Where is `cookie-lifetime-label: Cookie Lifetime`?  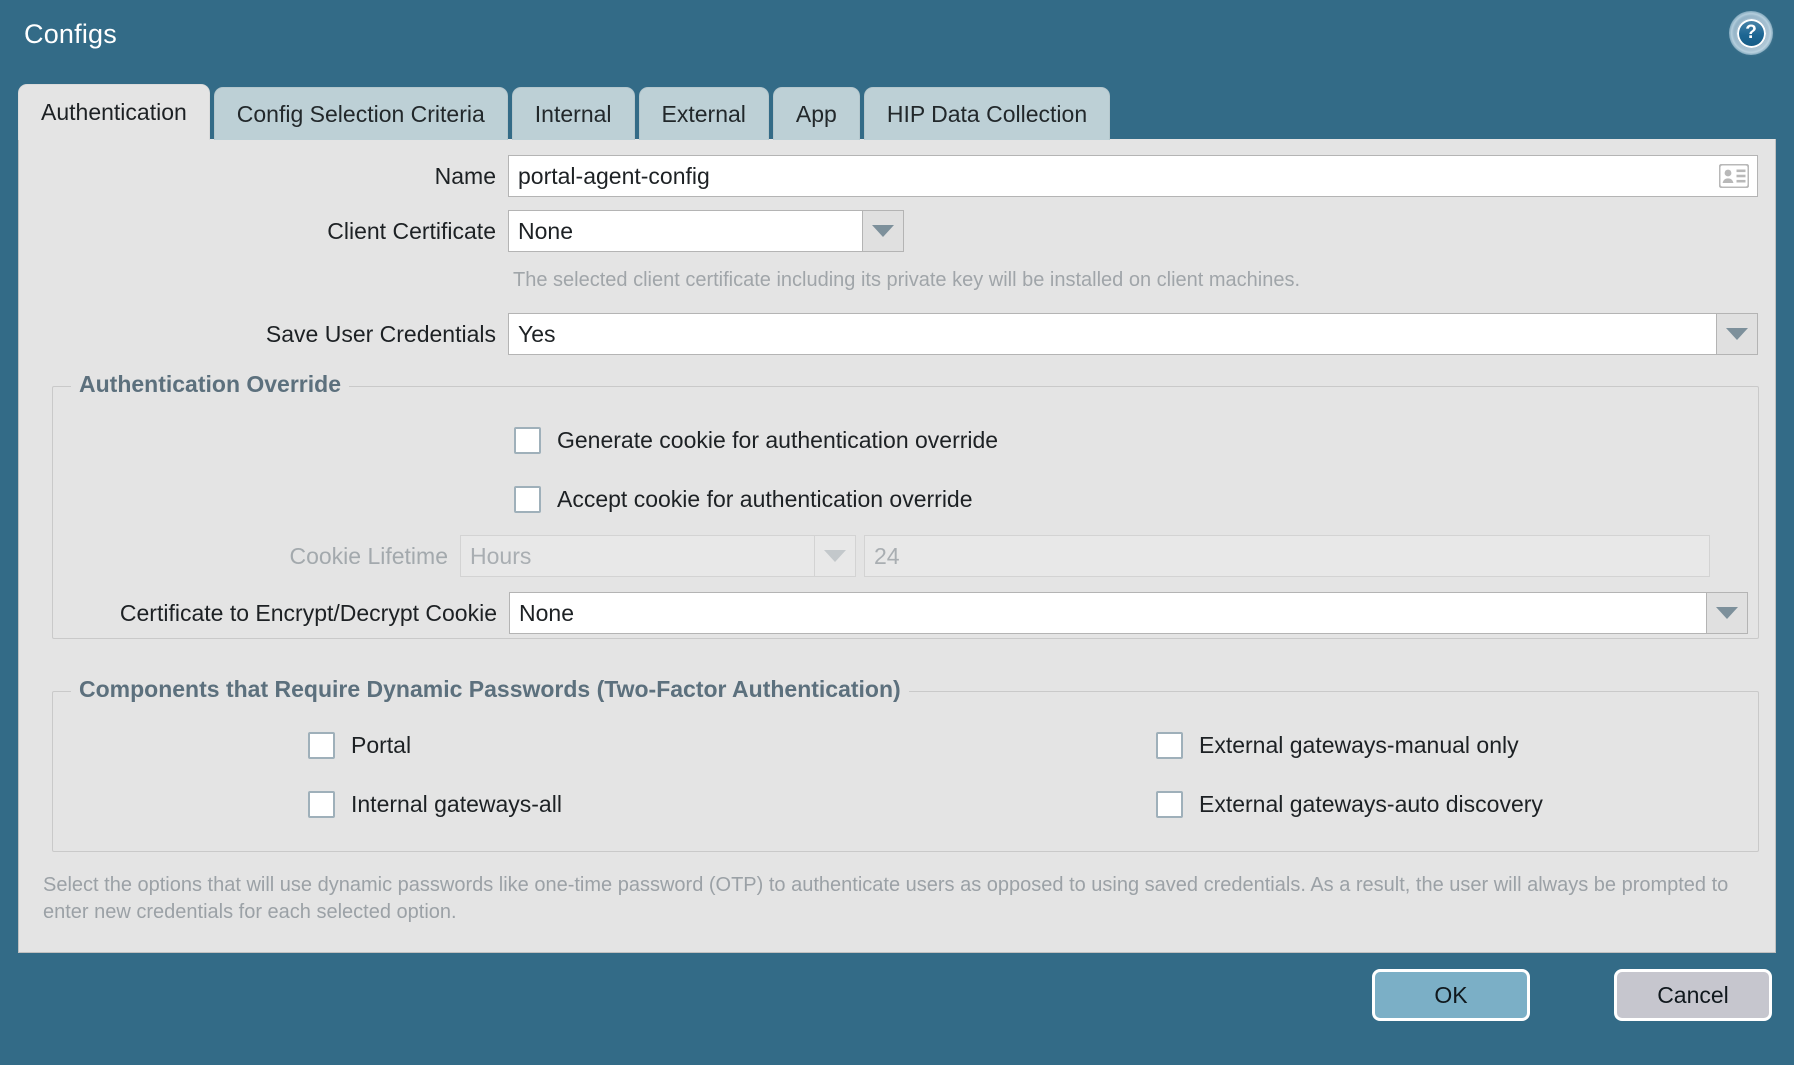 cookie-lifetime-label: Cookie Lifetime is located at coordinates (368, 555).